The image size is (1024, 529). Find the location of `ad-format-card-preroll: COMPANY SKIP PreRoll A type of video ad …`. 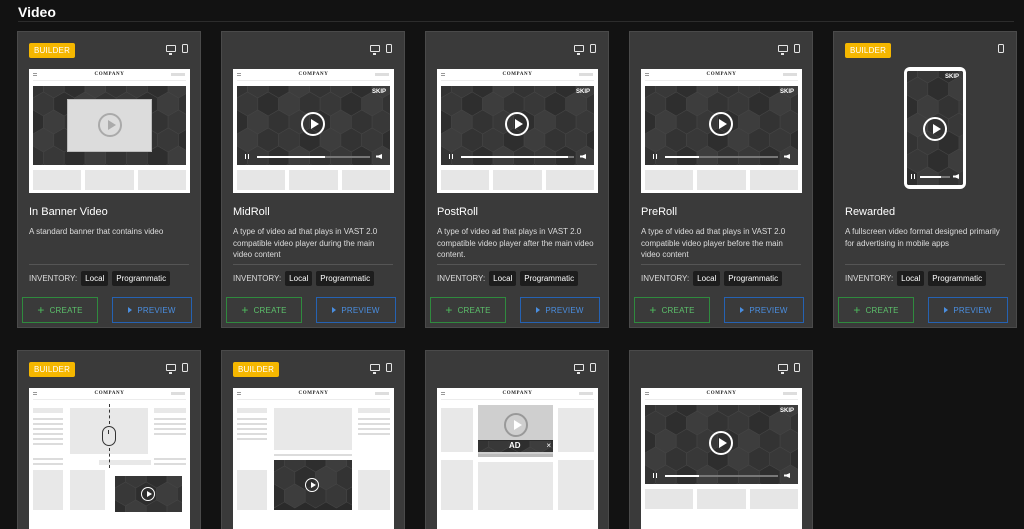

ad-format-card-preroll: COMPANY SKIP PreRoll A type of video ad … is located at coordinates (721, 179).